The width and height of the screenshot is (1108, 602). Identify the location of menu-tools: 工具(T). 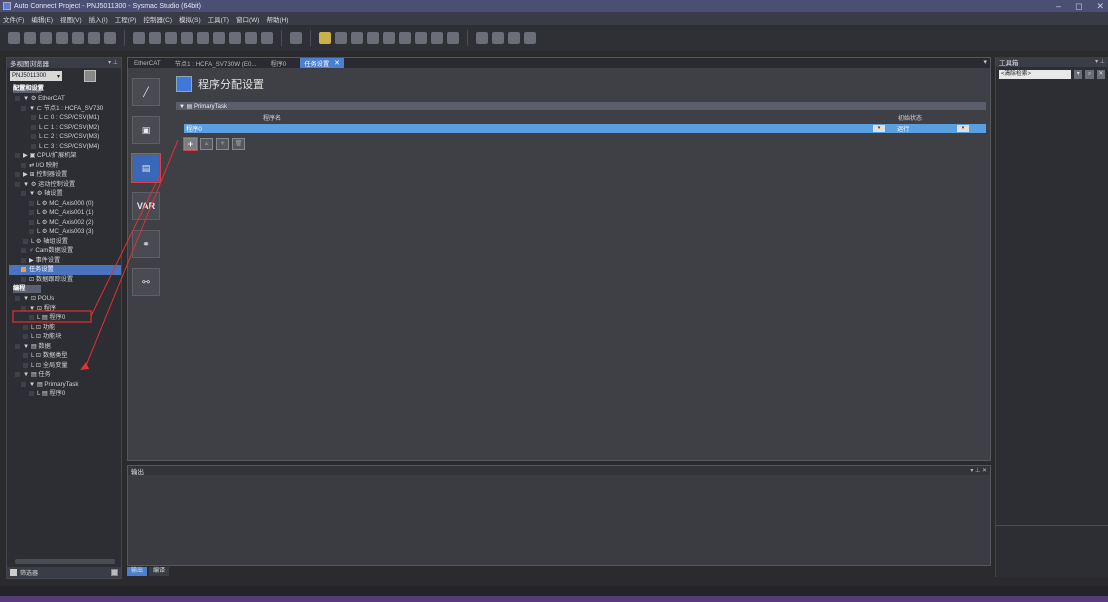
(218, 19).